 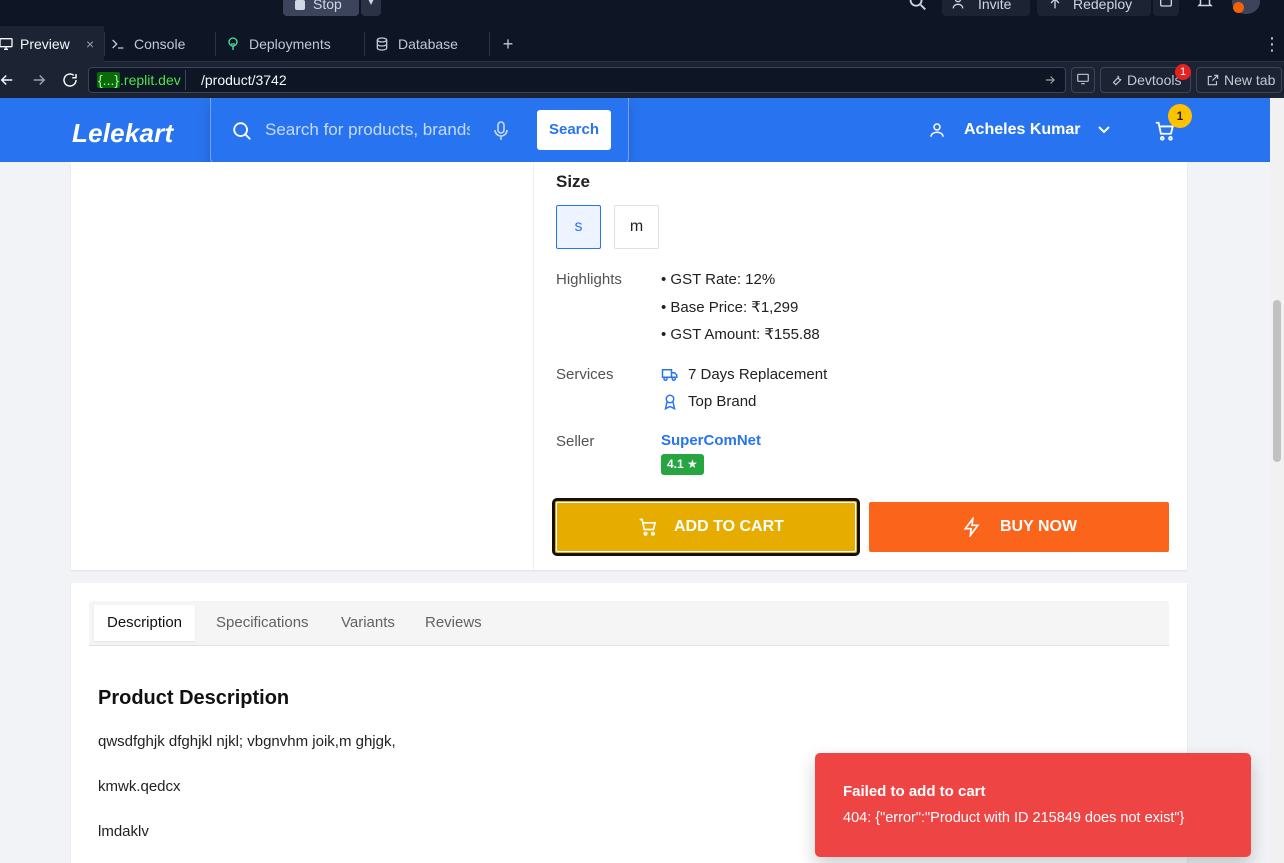 I want to click on new-tab-button: New tab, so click(x=1239, y=80).